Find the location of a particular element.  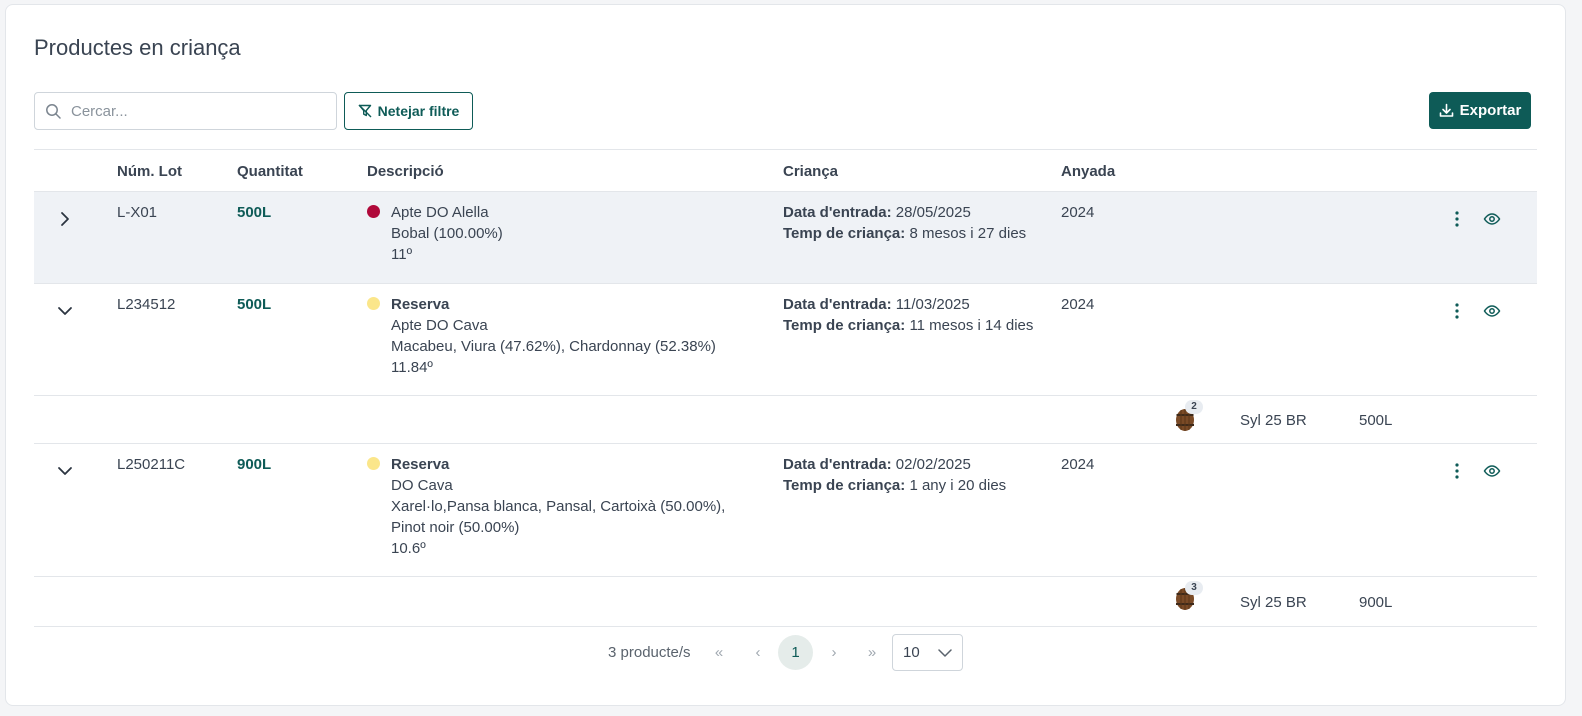

filter-off-icon is located at coordinates (365, 111).